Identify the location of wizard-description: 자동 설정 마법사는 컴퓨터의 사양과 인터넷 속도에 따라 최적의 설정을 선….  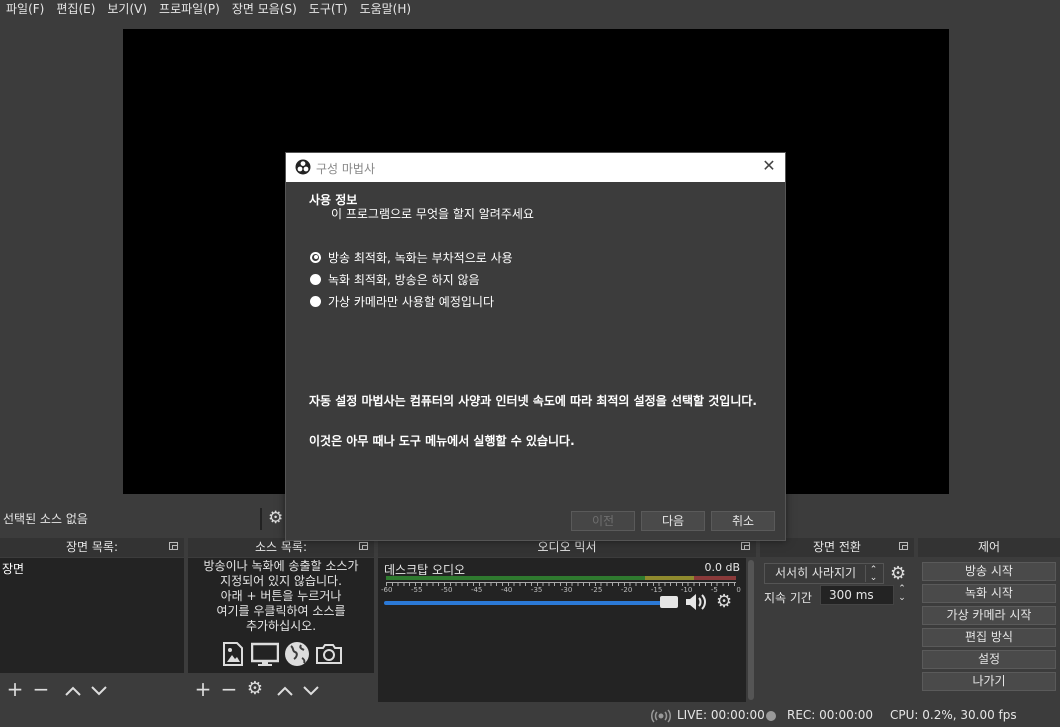
(533, 401).